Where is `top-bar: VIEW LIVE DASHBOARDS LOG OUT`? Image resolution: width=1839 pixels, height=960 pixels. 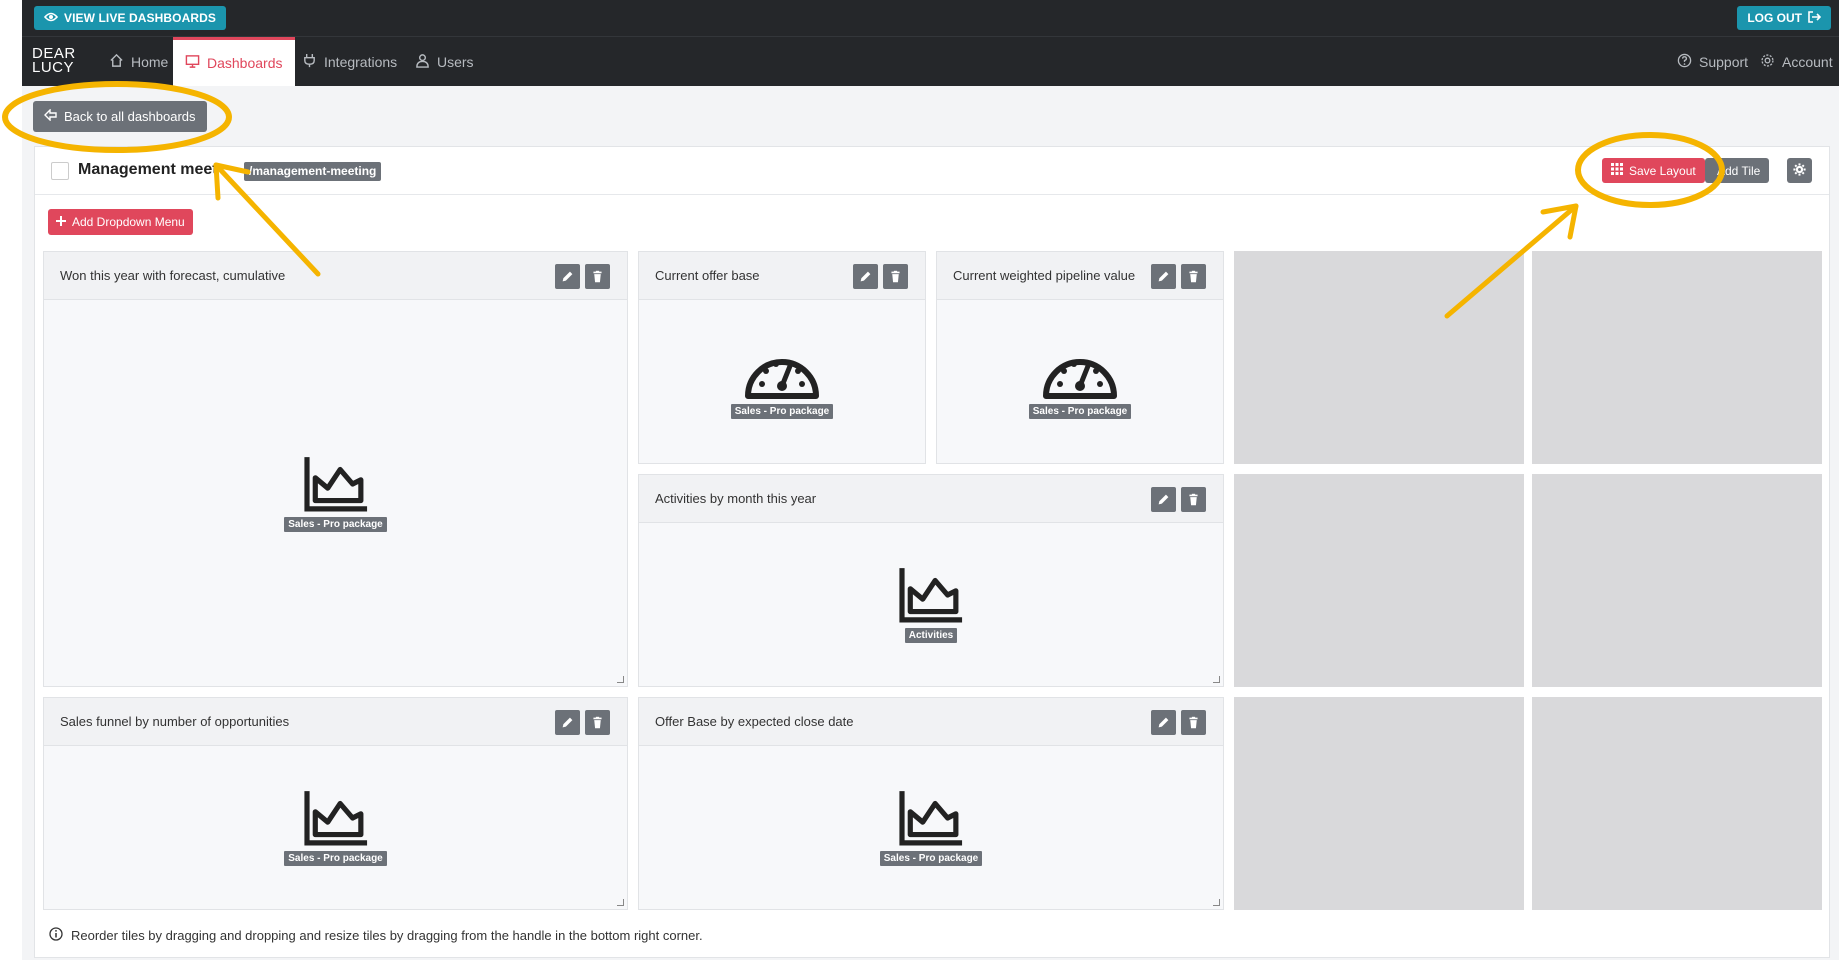
top-bar: VIEW LIVE DASHBOARDS LOG OUT is located at coordinates (930, 18).